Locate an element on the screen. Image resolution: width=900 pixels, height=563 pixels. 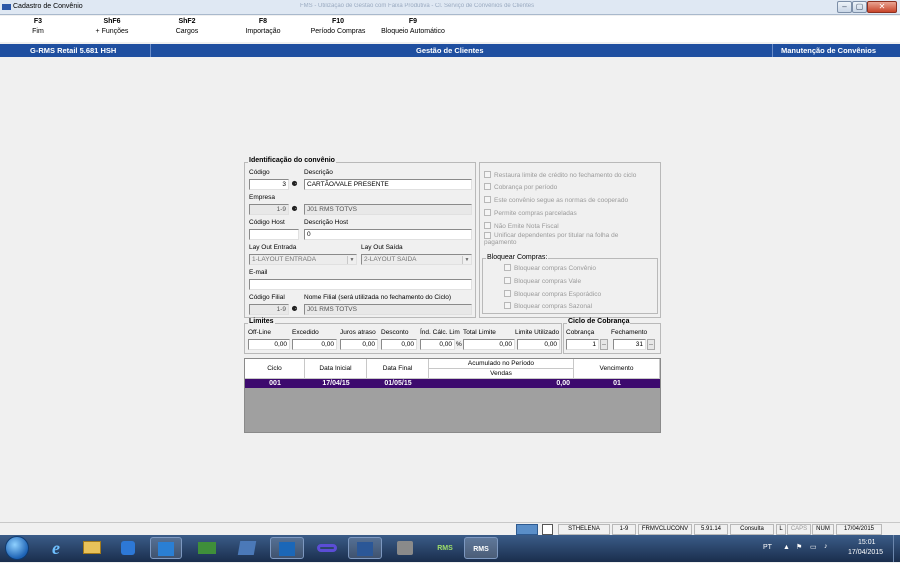
fkey-code: ShF6 is located at coordinates (112, 21).